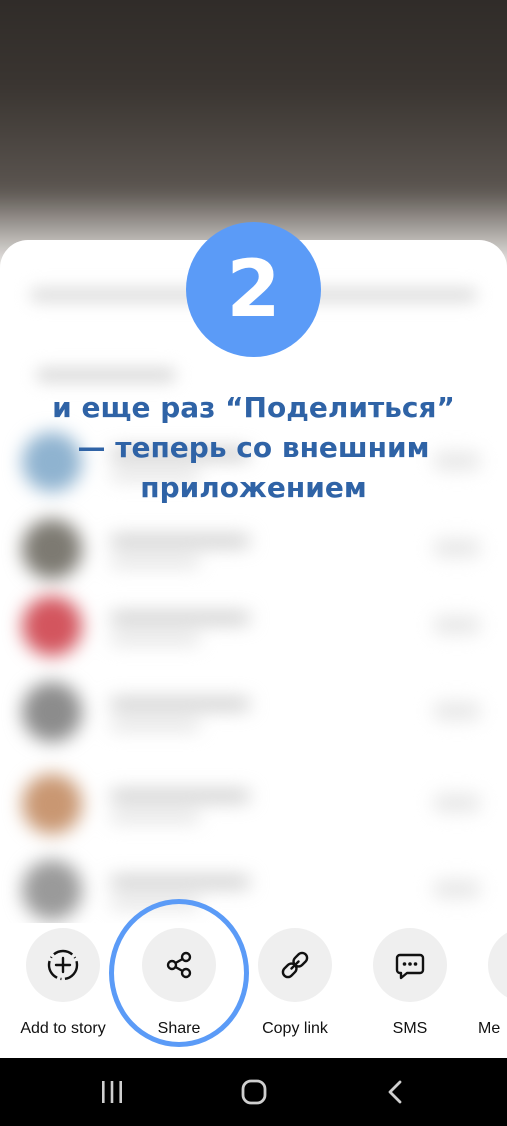 This screenshot has height=1126, width=507. Describe the element at coordinates (63, 1028) in the screenshot. I see `add-to-story-label: Add to story` at that location.